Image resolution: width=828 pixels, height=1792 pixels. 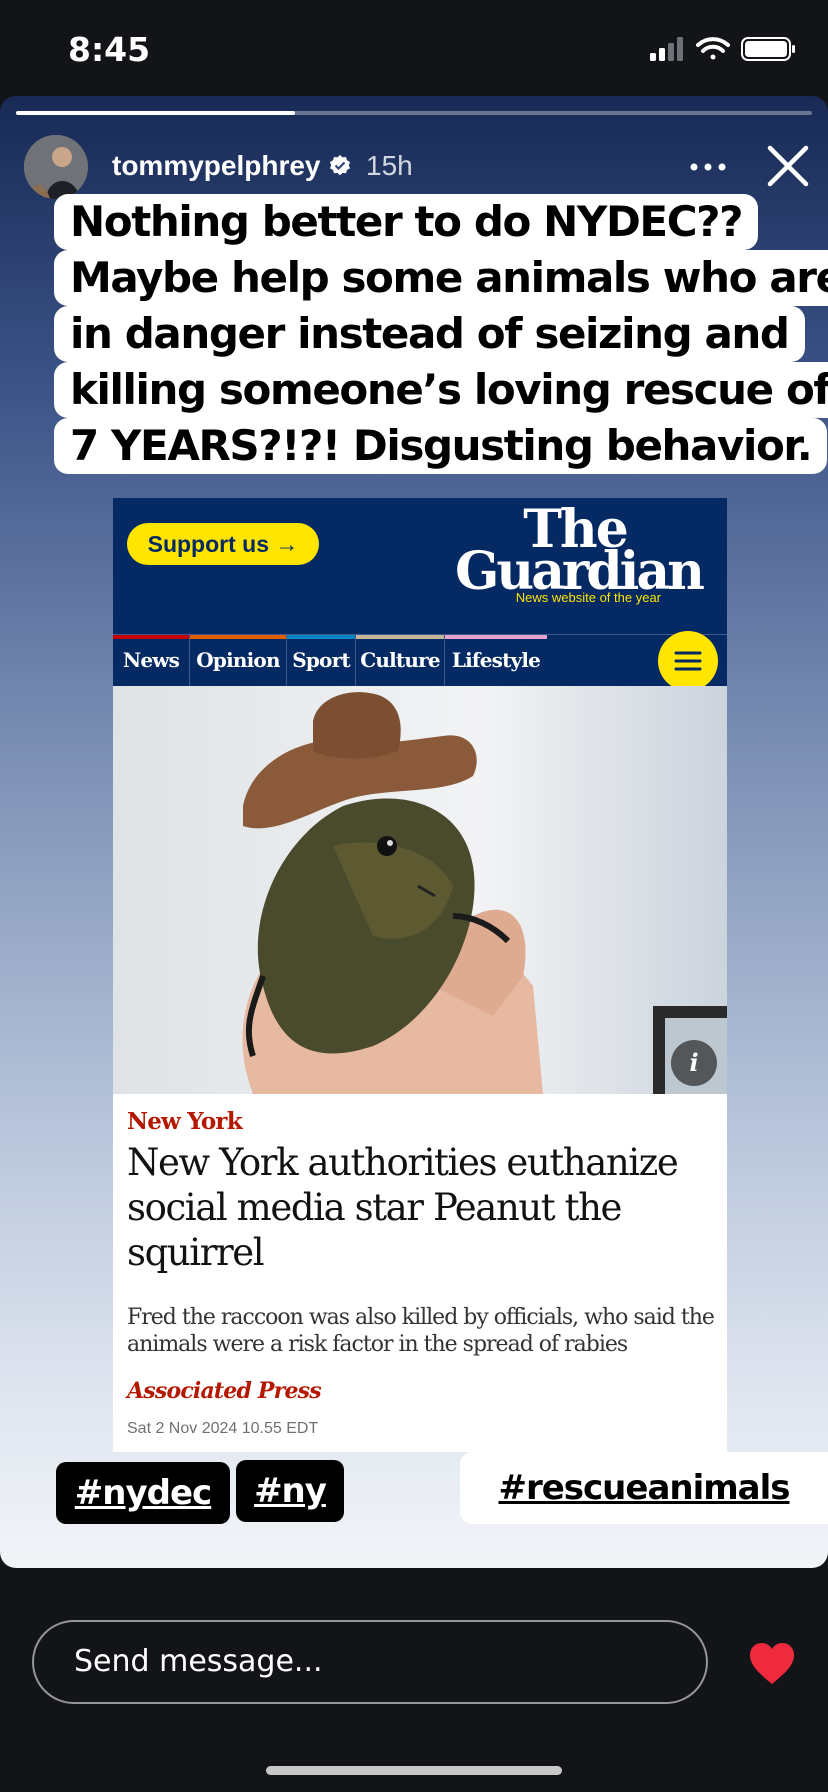 I want to click on story-header: tommypelphrey 15h, so click(x=414, y=167).